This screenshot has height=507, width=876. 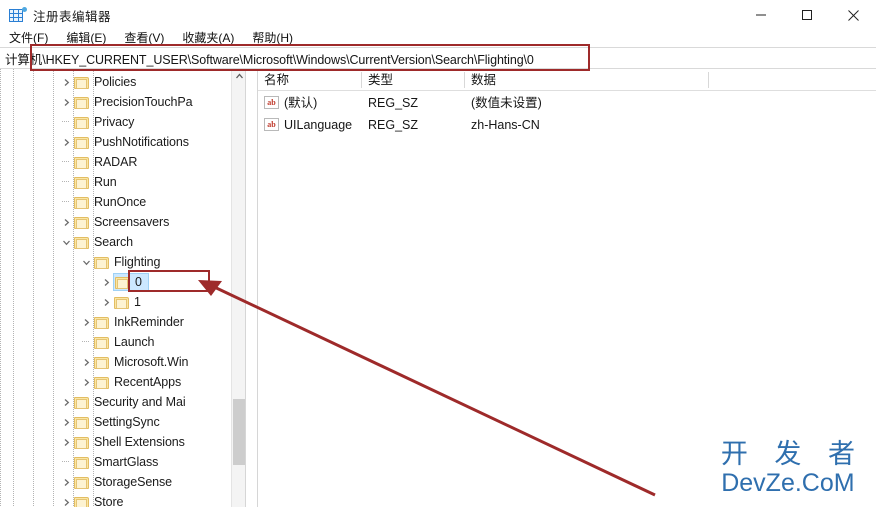 I want to click on close-button, so click(x=853, y=15).